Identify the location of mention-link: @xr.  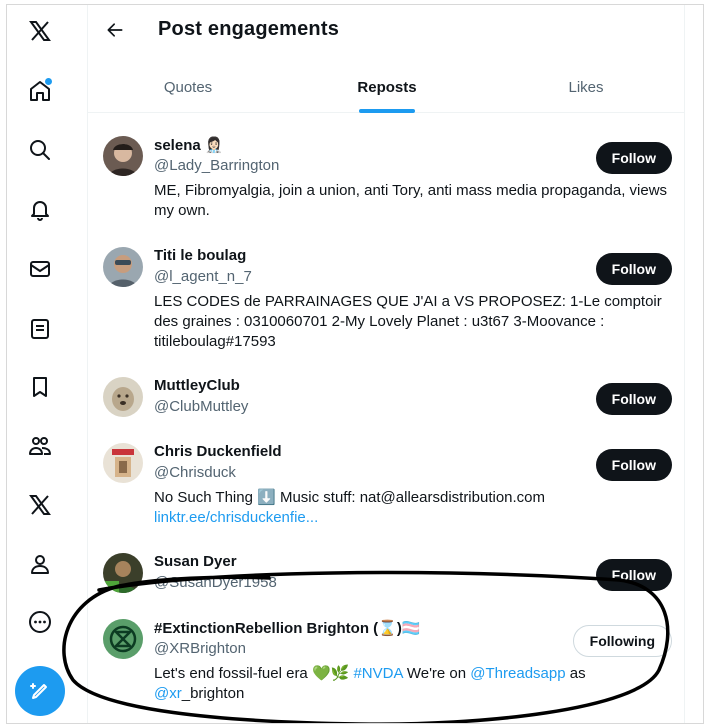
(168, 693).